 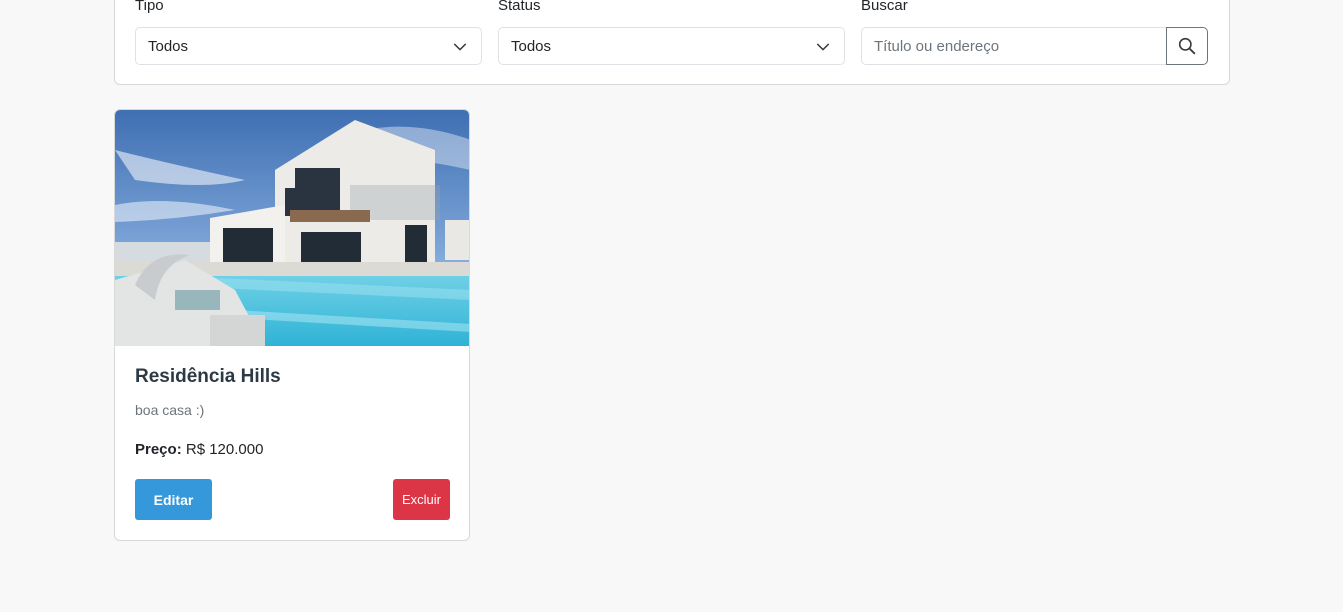 What do you see at coordinates (308, 46) in the screenshot?
I see `tipo-select: Todos` at bounding box center [308, 46].